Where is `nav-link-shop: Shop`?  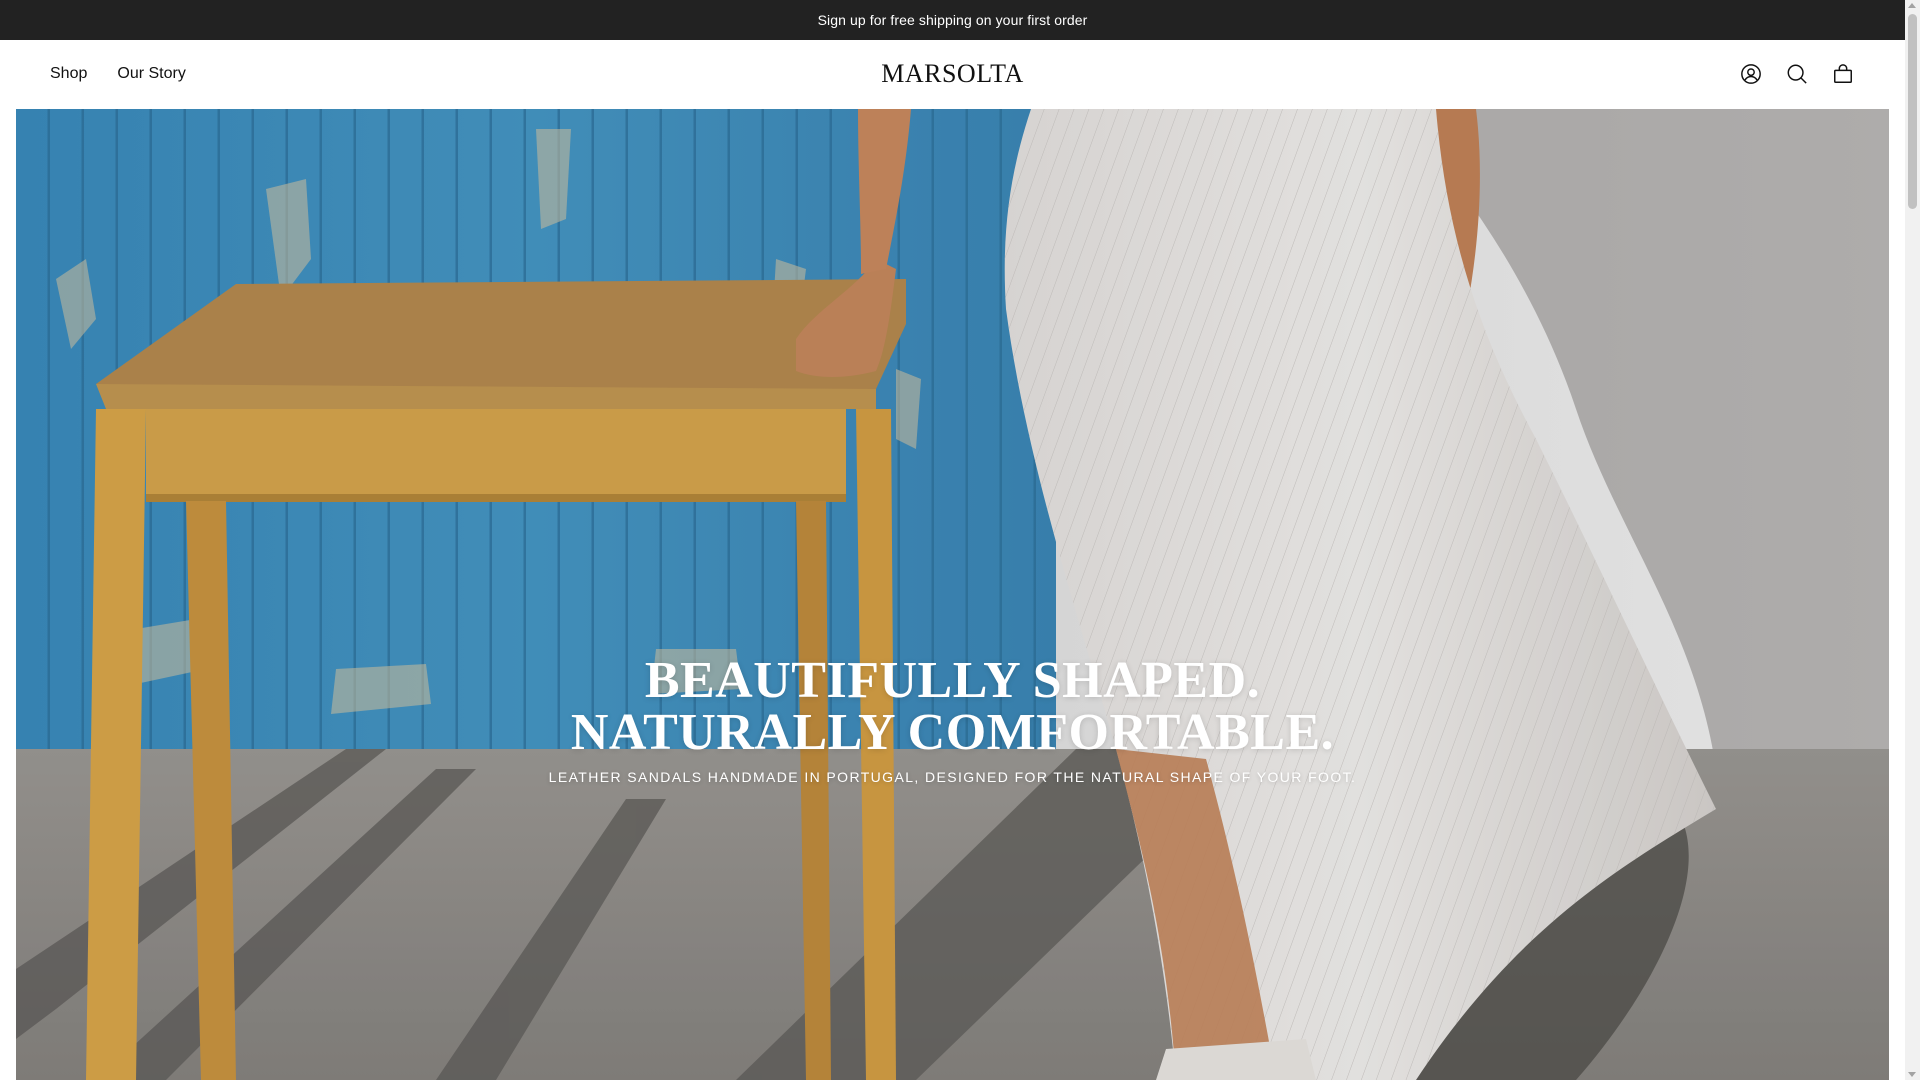
nav-link-shop: Shop is located at coordinates (68, 74).